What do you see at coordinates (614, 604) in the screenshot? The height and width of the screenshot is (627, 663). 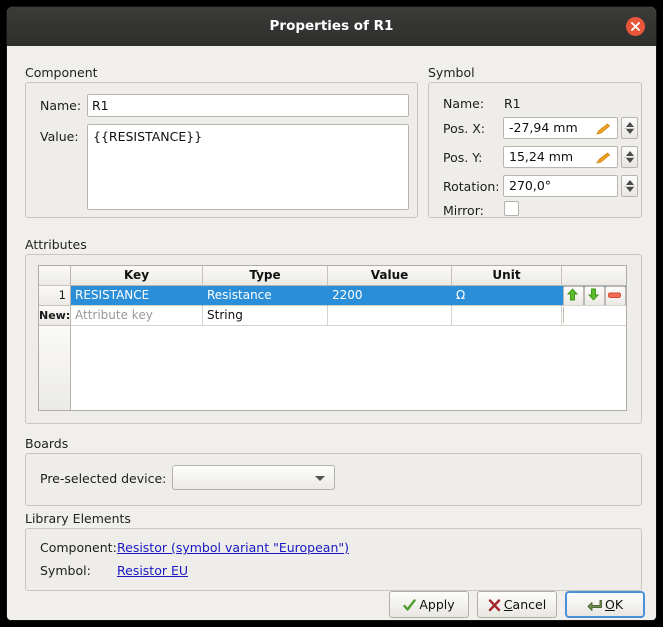 I see `ok-label: OK` at bounding box center [614, 604].